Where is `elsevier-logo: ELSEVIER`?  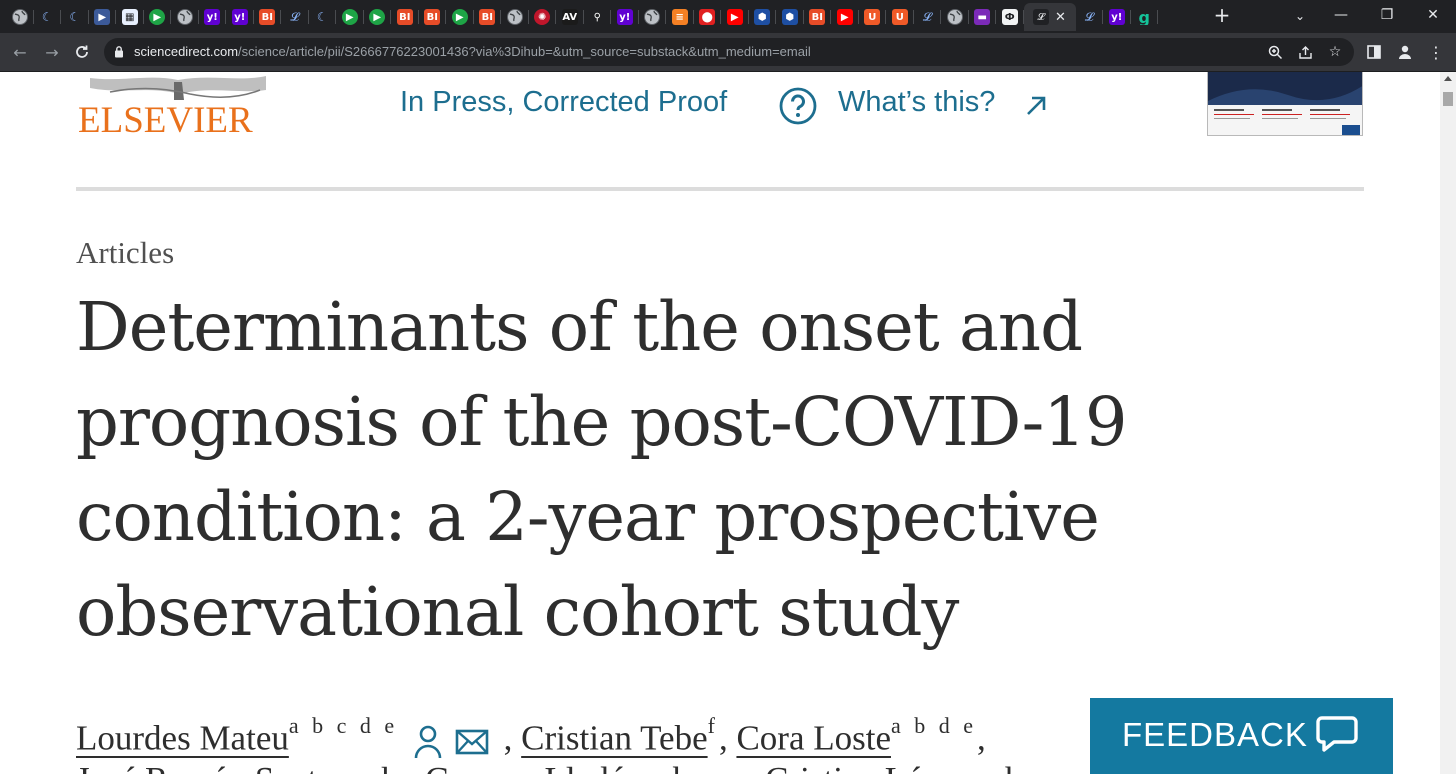
elsevier-logo: ELSEVIER is located at coordinates (173, 107).